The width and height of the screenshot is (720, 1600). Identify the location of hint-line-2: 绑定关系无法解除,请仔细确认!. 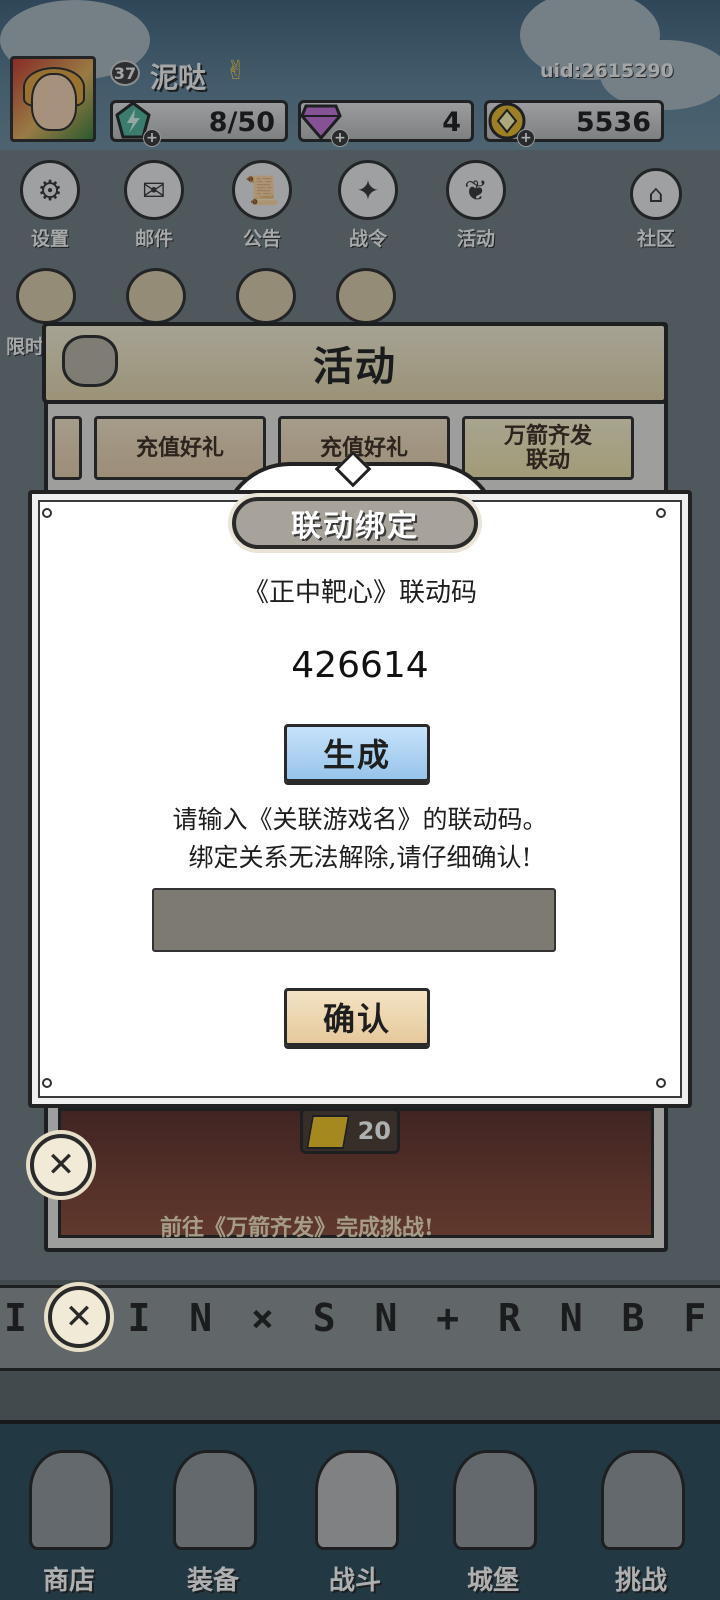
(360, 857).